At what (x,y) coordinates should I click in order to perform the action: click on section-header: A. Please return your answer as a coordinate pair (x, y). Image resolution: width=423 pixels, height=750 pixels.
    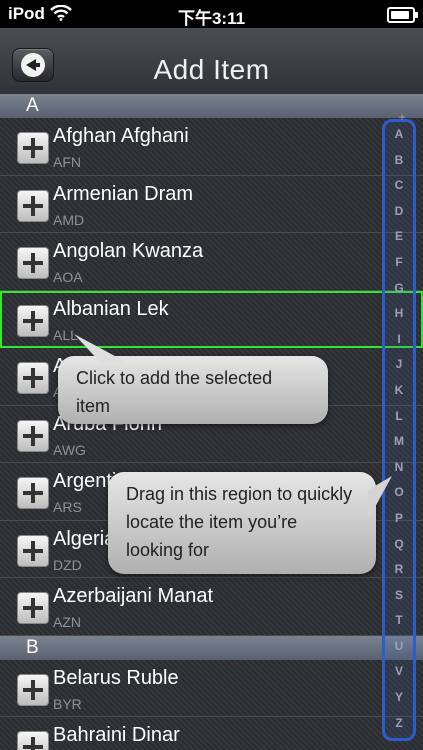
    Looking at the image, I should click on (211, 106).